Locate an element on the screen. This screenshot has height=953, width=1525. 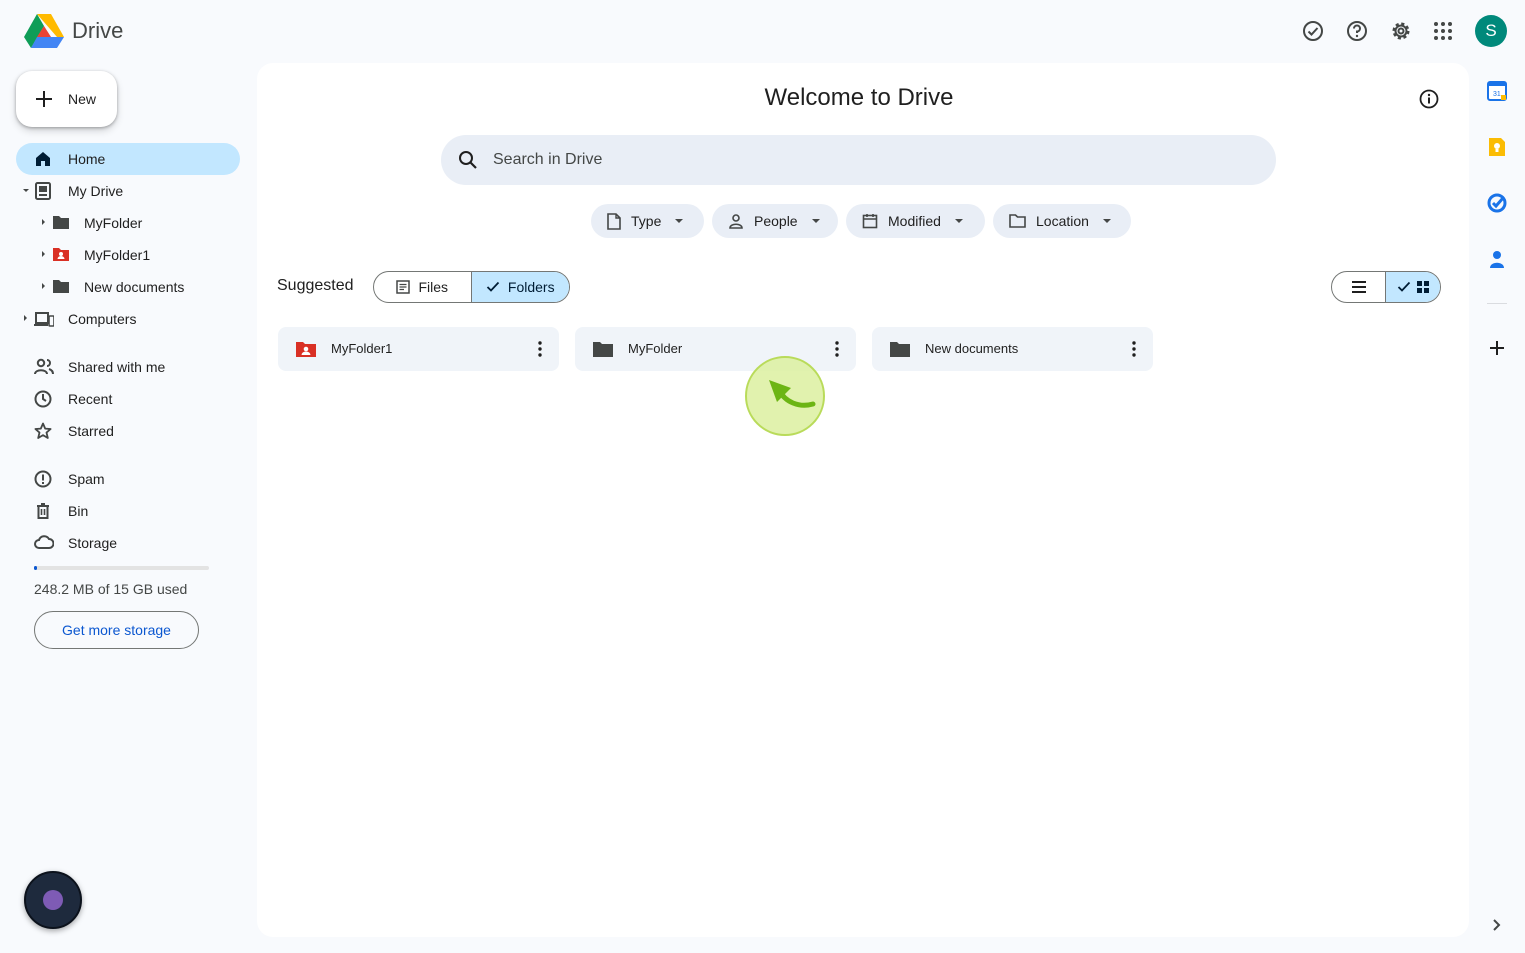
folder-name: MyFolder is located at coordinates (655, 348).